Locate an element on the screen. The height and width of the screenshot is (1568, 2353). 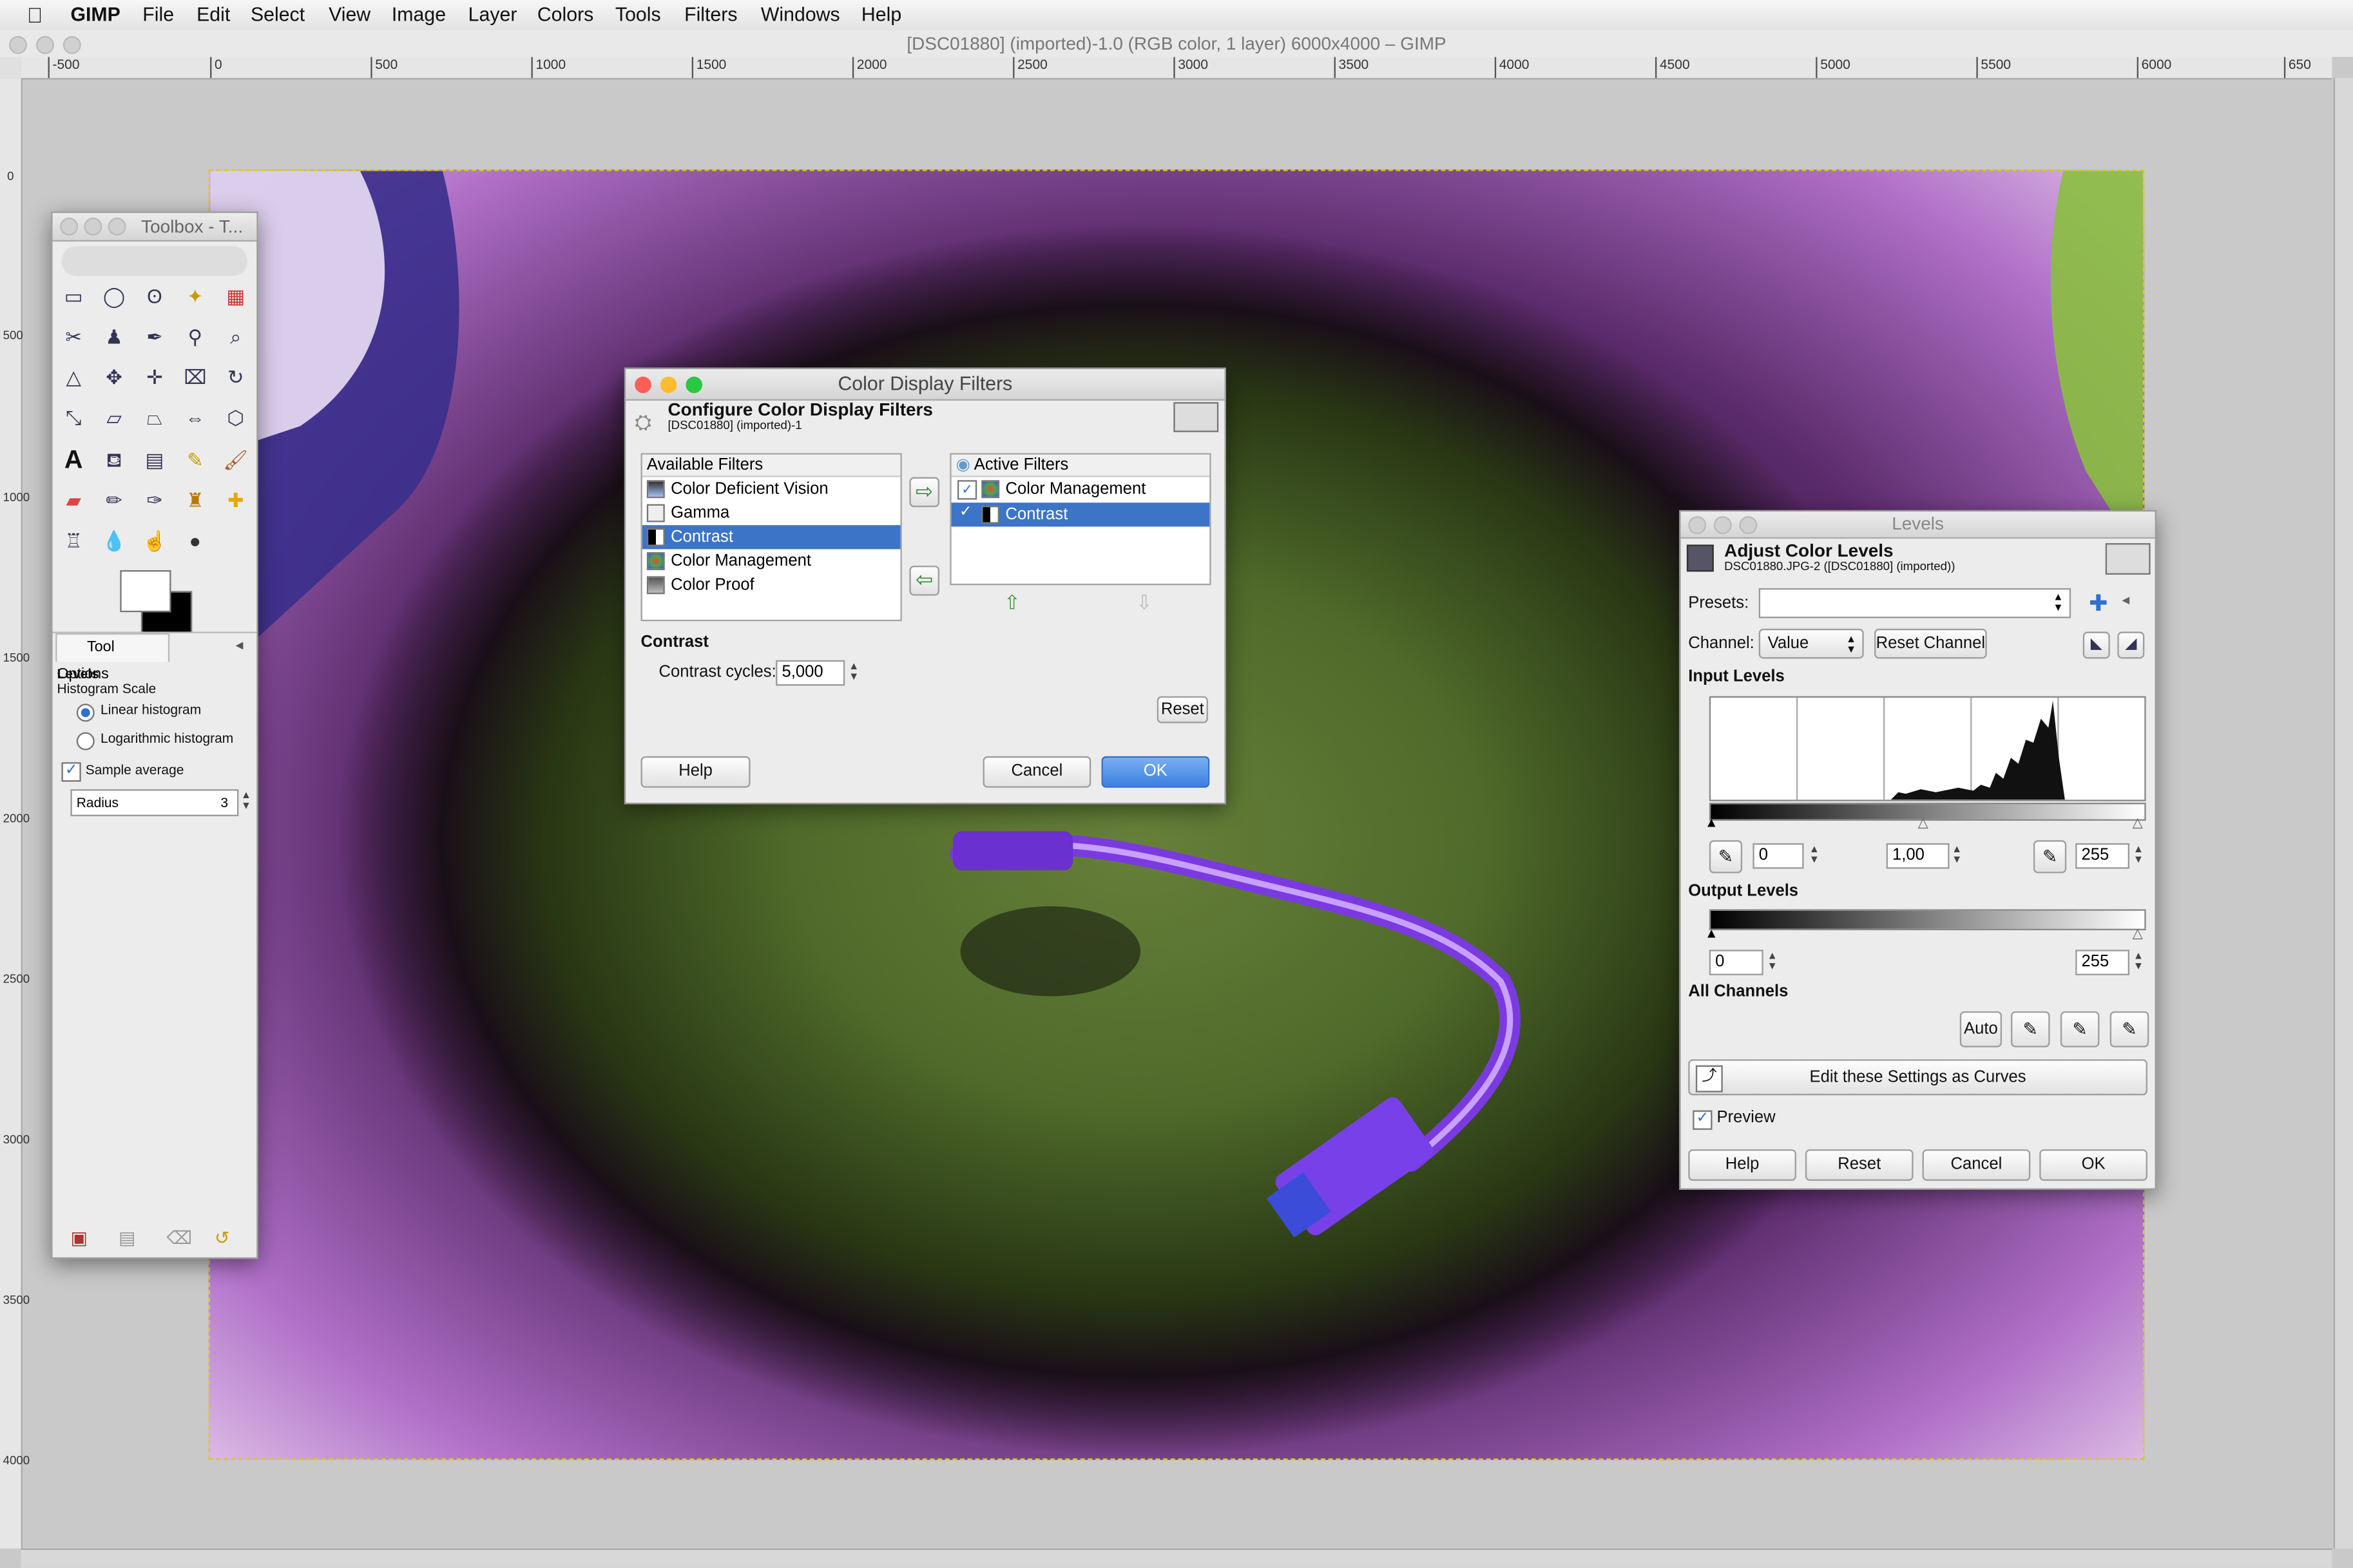
ruler-corner is located at coordinates (11, 68).